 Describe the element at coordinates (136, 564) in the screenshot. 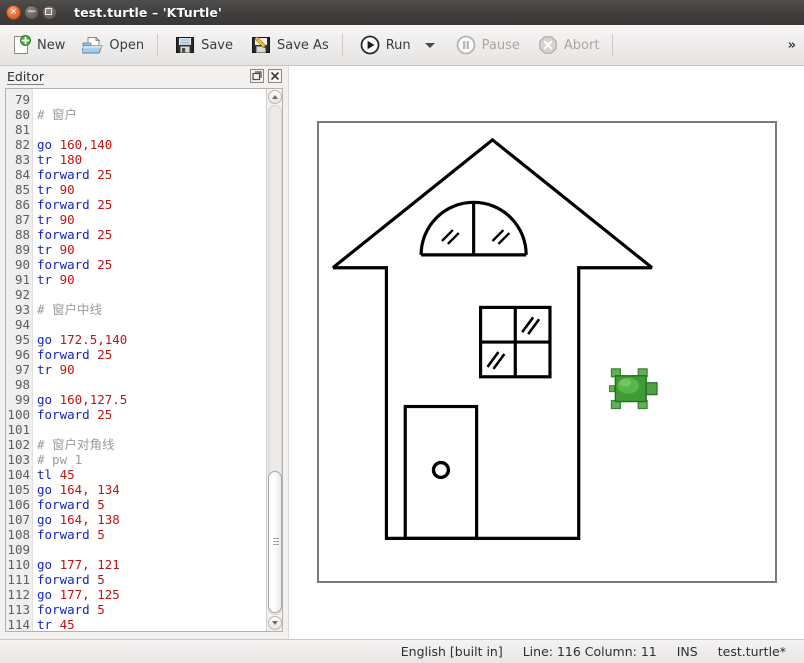

I see `code-line: 110 go 177, 121` at that location.